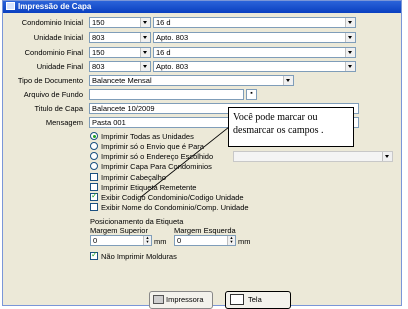 This screenshot has height=309, width=408. Describe the element at coordinates (185, 299) in the screenshot. I see `impressora-label: Impressora` at that location.